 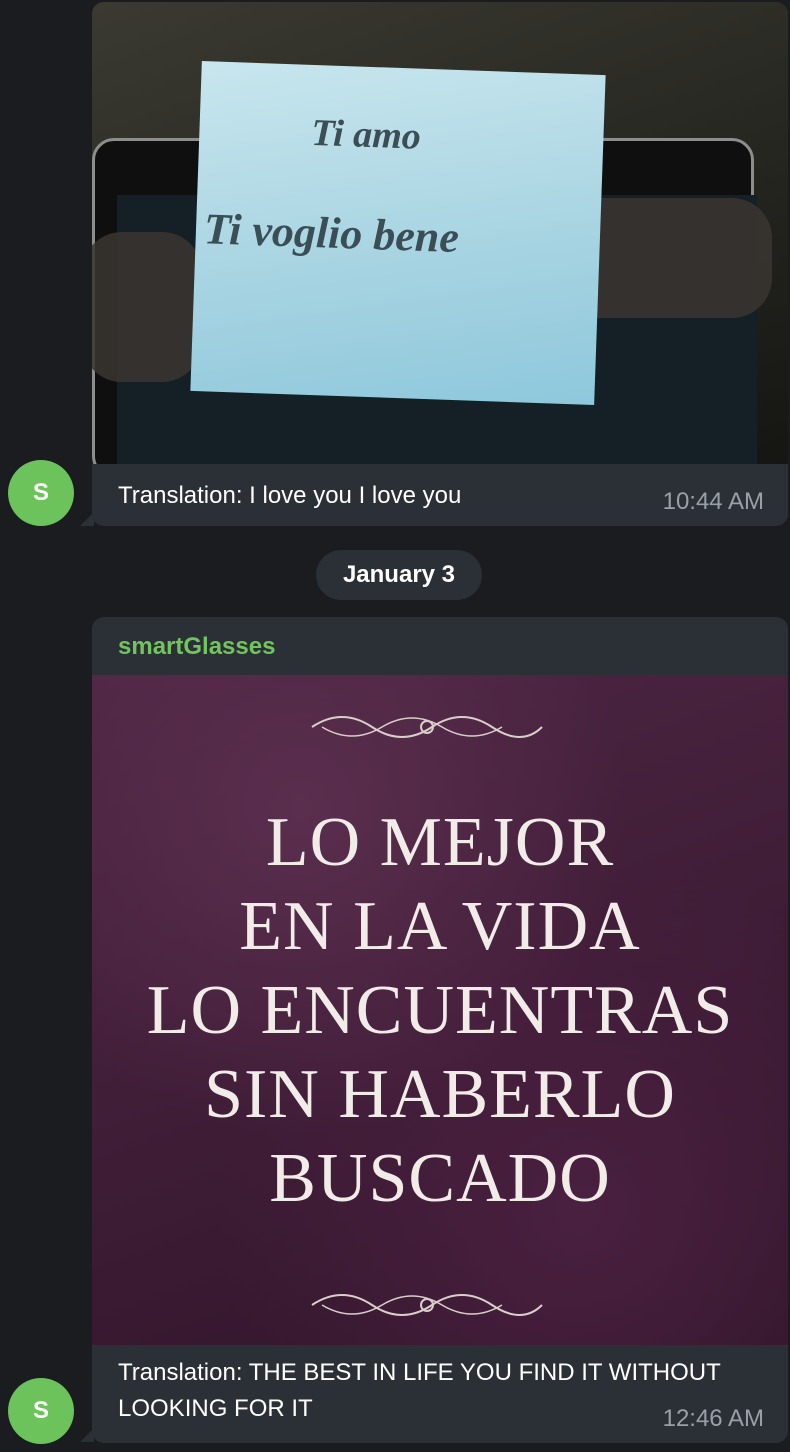 I want to click on paper-sheet: Ti amo Ti voglio bene, so click(x=398, y=233).